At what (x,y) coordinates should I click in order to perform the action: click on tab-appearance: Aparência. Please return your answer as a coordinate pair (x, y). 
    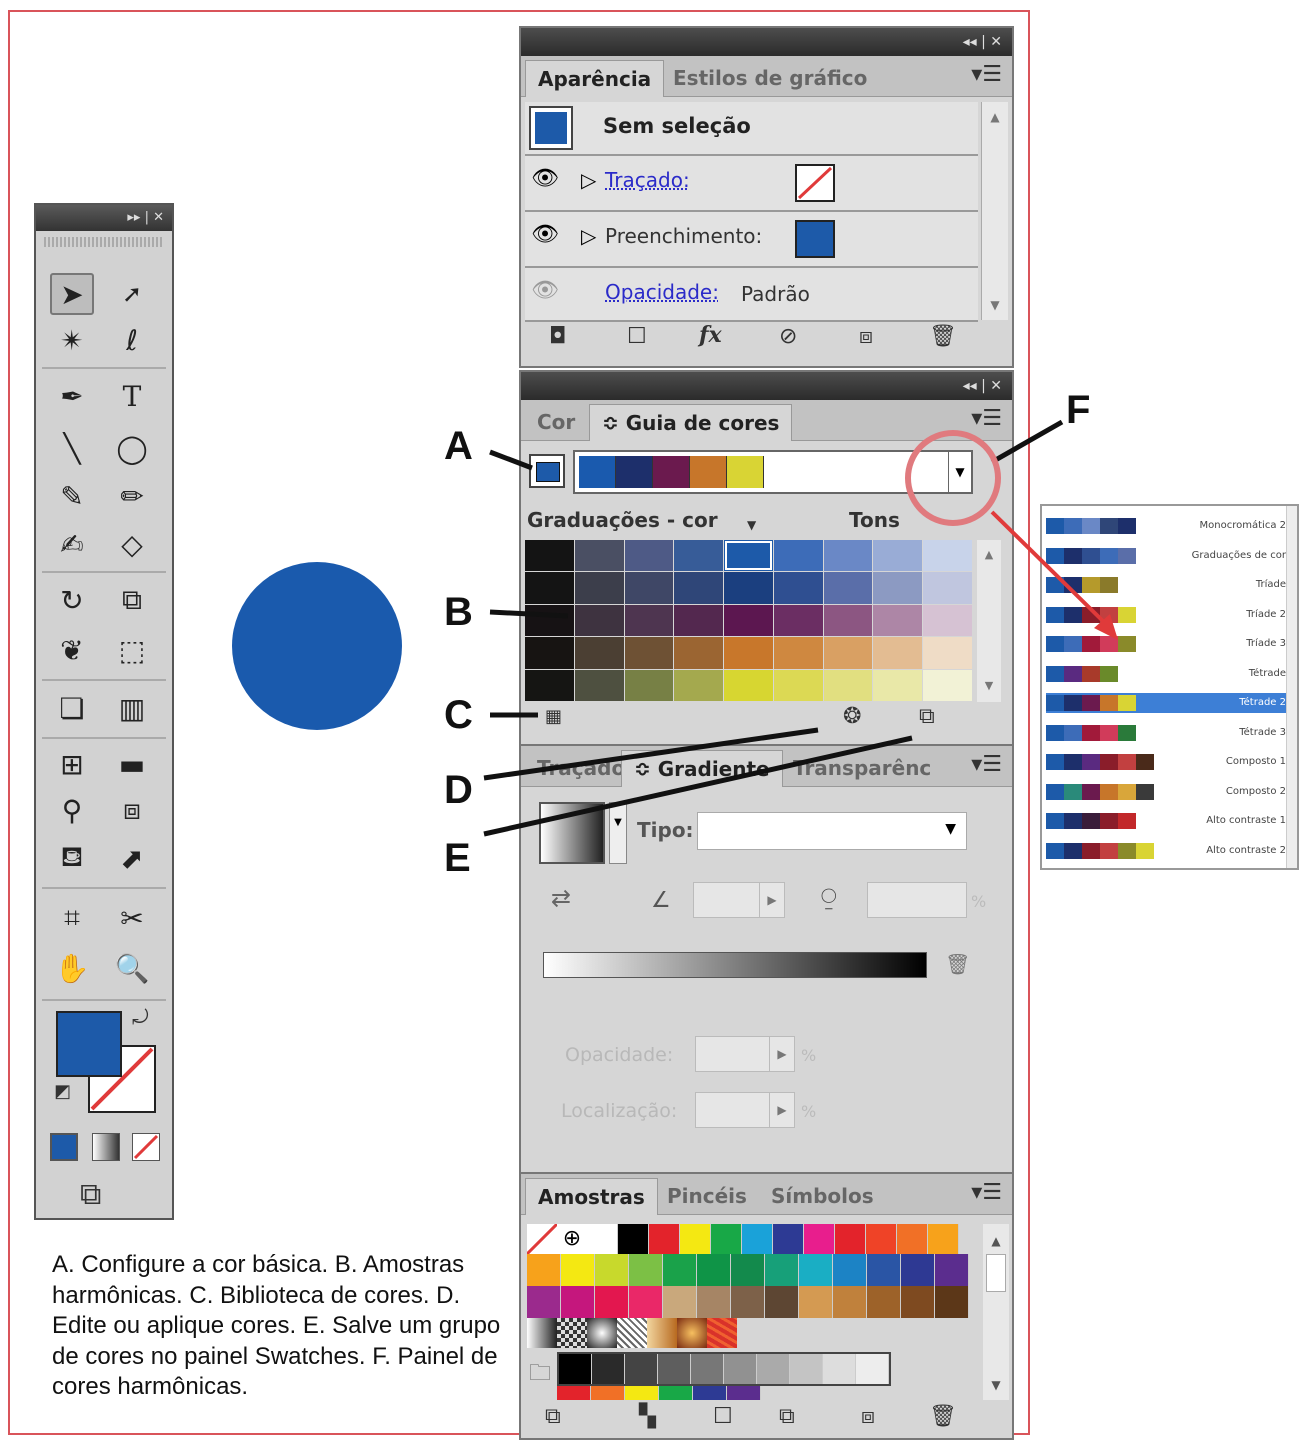
    Looking at the image, I should click on (595, 78).